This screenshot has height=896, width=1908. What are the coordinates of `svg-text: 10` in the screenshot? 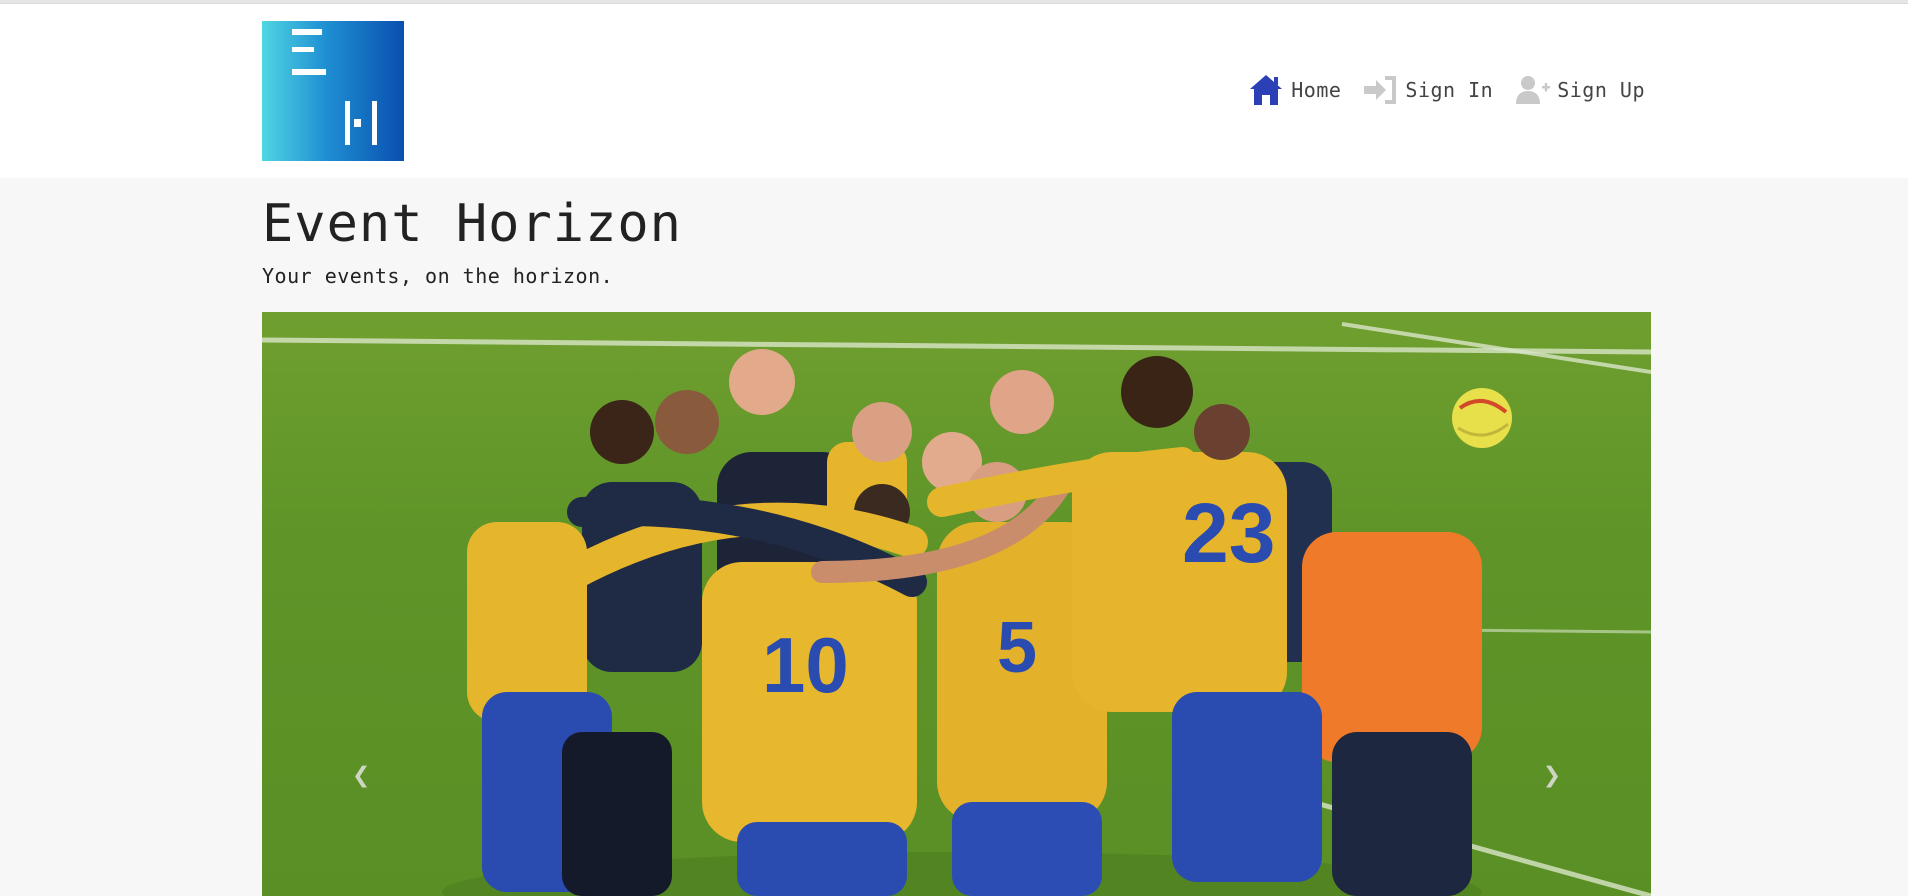 It's located at (805, 665).